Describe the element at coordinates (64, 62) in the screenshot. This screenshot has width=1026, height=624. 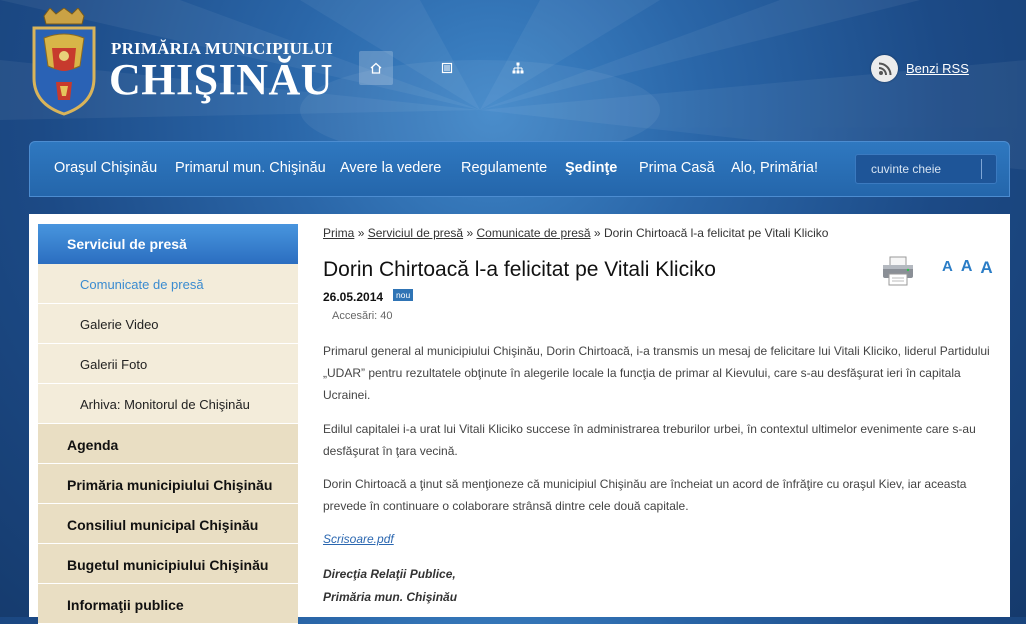
I see `coat-of-arms-logo` at that location.